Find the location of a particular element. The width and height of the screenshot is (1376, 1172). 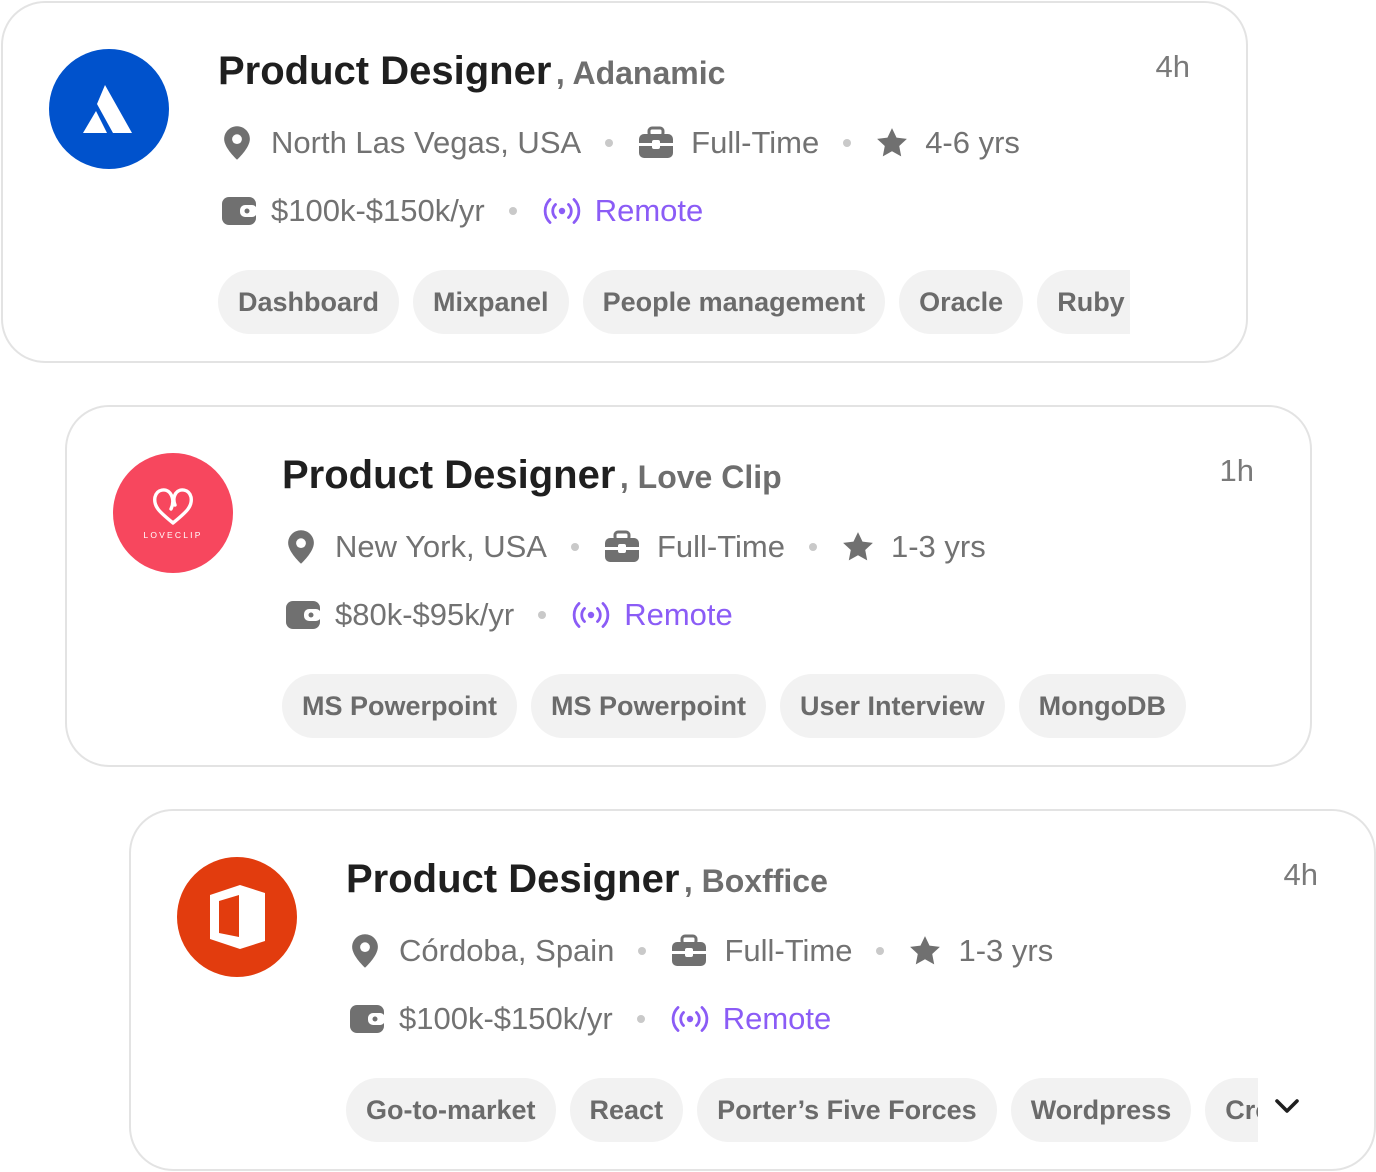

meta-row: $80k-$95k/yr Remote is located at coordinates (509, 615).